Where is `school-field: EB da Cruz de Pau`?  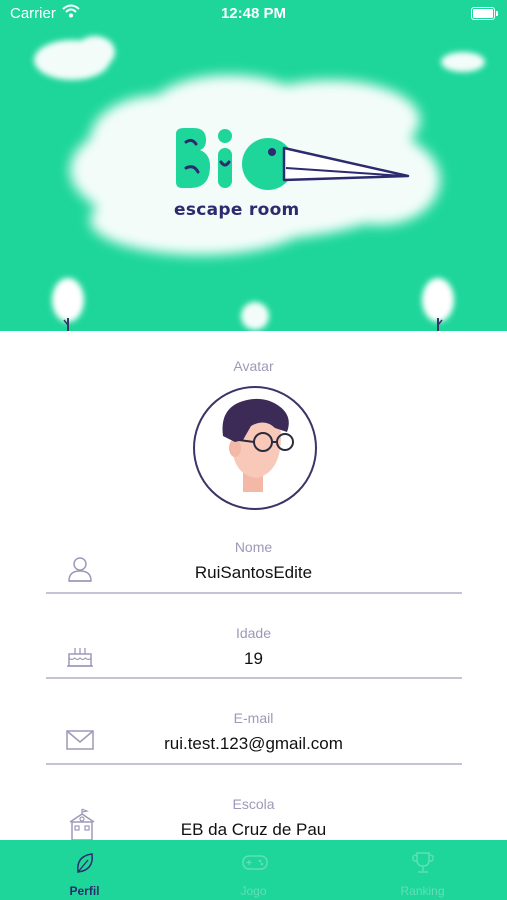 school-field: EB da Cruz de Pau is located at coordinates (253, 830).